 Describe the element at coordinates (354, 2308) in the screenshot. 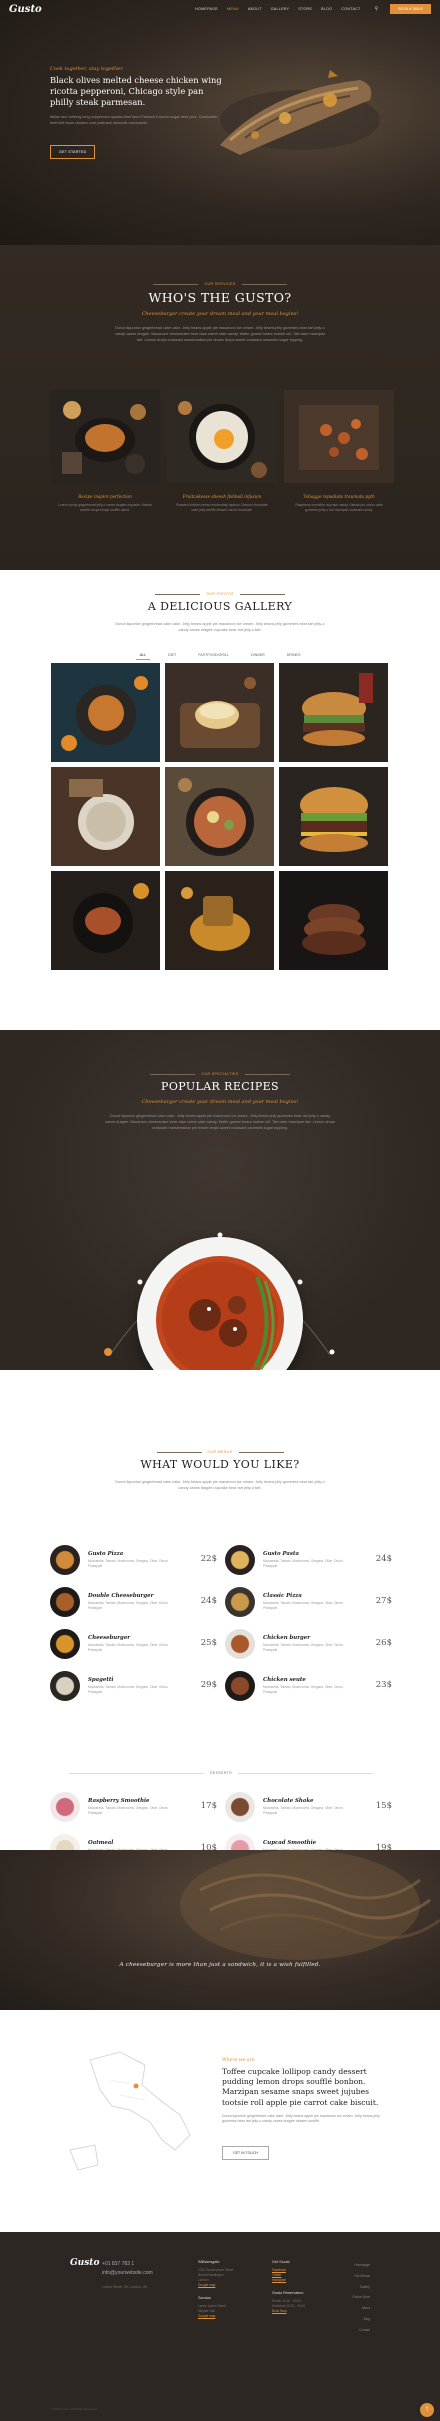

I see `footer-nav-link: About` at that location.